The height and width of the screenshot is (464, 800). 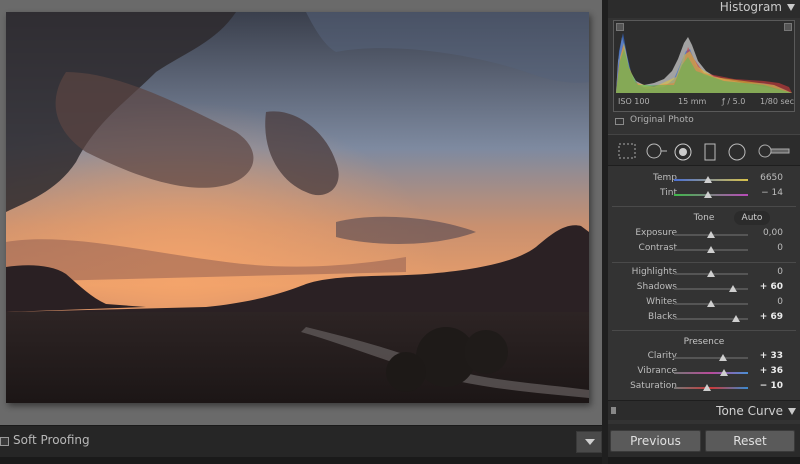 I want to click on focal-length-readout: 15 mm, so click(x=692, y=101).